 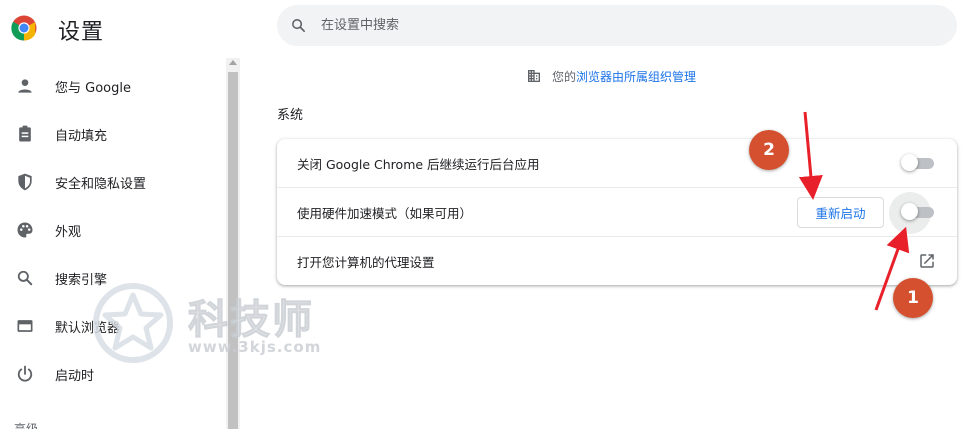 What do you see at coordinates (840, 212) in the screenshot?
I see `relaunch-button: 重新启动` at bounding box center [840, 212].